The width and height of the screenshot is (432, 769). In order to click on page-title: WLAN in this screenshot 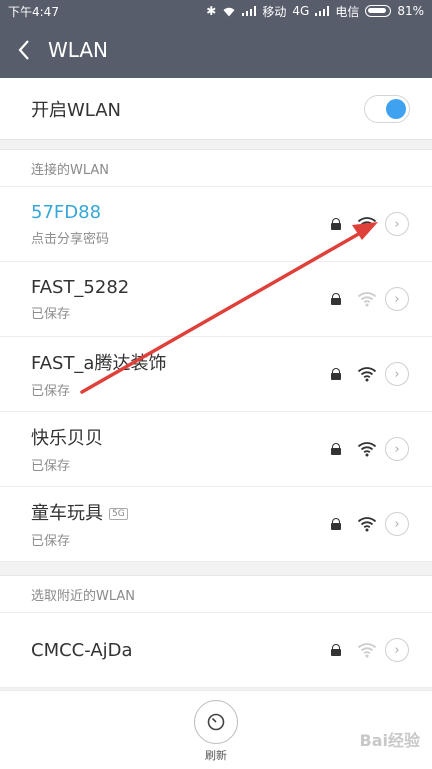, I will do `click(78, 50)`.